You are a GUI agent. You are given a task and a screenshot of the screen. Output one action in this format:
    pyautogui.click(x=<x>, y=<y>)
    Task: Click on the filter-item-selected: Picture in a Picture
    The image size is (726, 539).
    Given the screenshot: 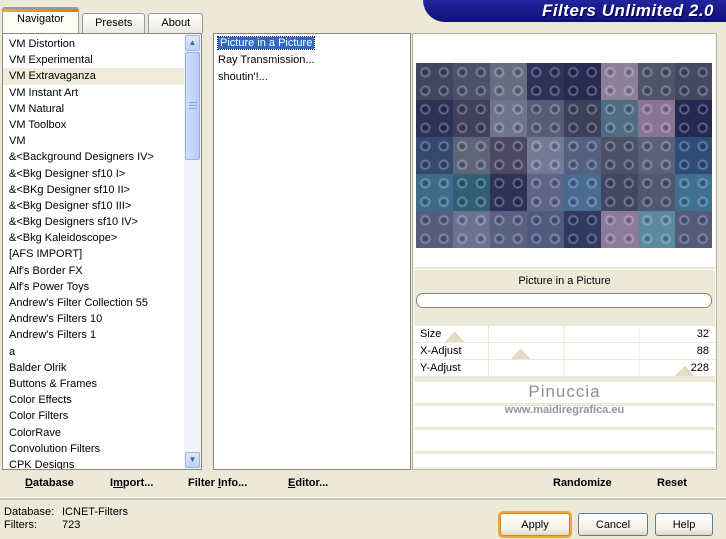 What is the action you would take?
    pyautogui.click(x=266, y=43)
    